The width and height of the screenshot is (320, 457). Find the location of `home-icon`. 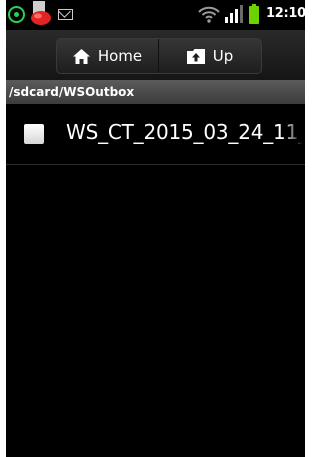

home-icon is located at coordinates (81, 56).